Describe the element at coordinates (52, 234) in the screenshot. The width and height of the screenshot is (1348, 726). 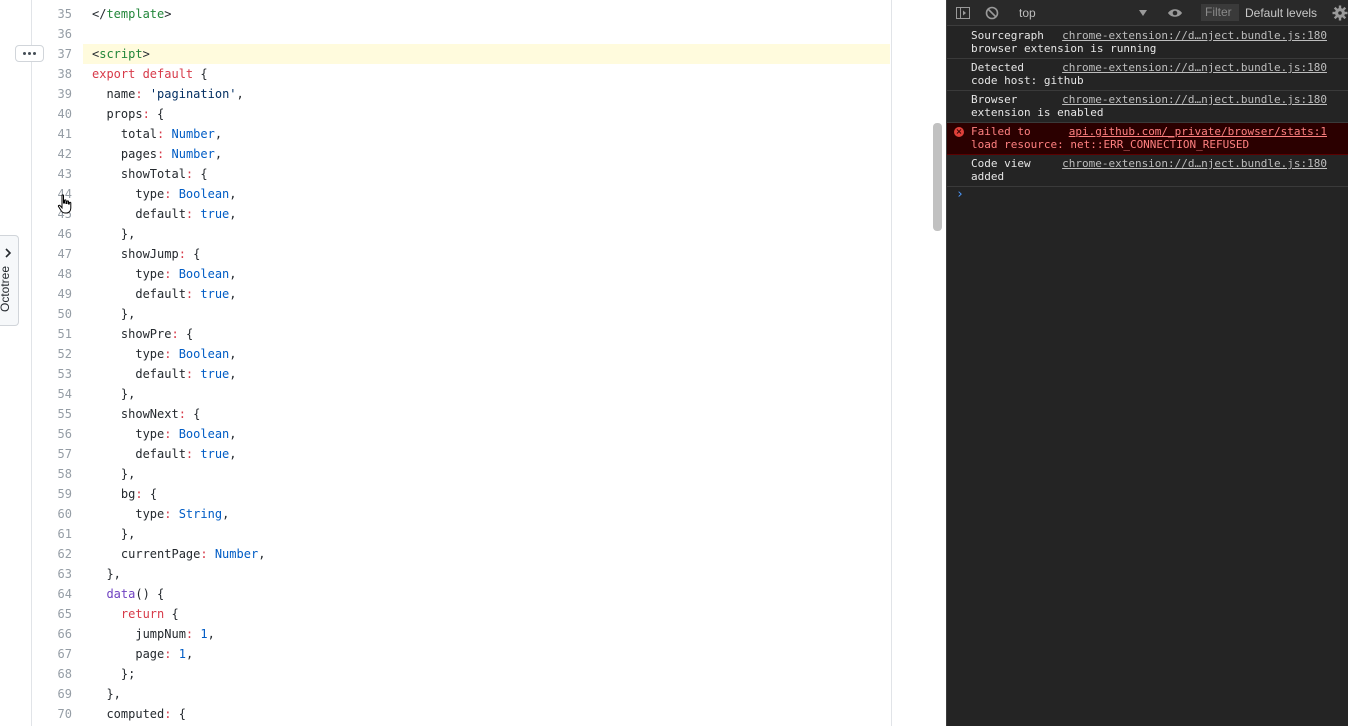
I see `line-number: 46` at that location.